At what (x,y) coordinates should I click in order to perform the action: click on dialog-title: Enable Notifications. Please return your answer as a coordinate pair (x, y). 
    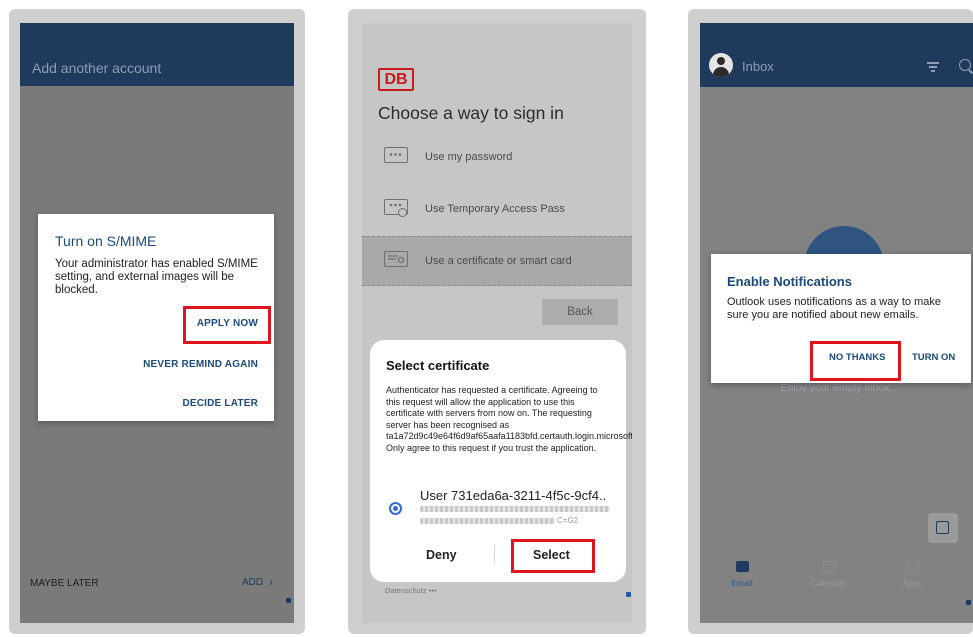
    Looking at the image, I should click on (789, 281).